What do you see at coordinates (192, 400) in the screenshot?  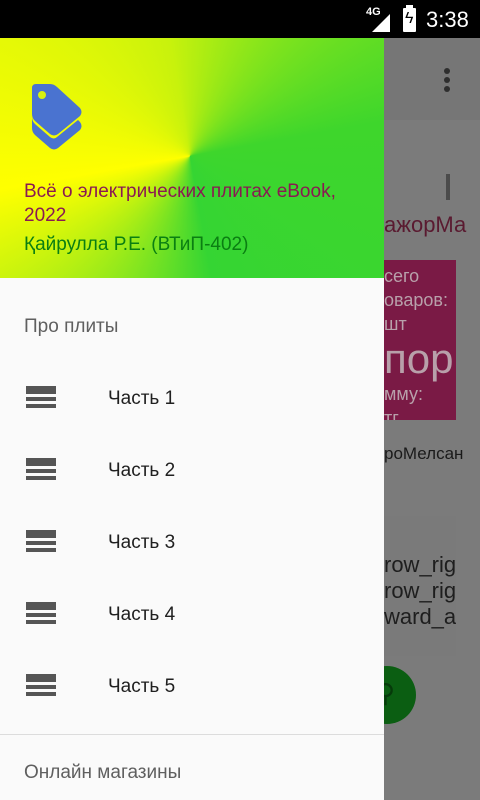 I see `menu-item-part-1: Часть 1` at bounding box center [192, 400].